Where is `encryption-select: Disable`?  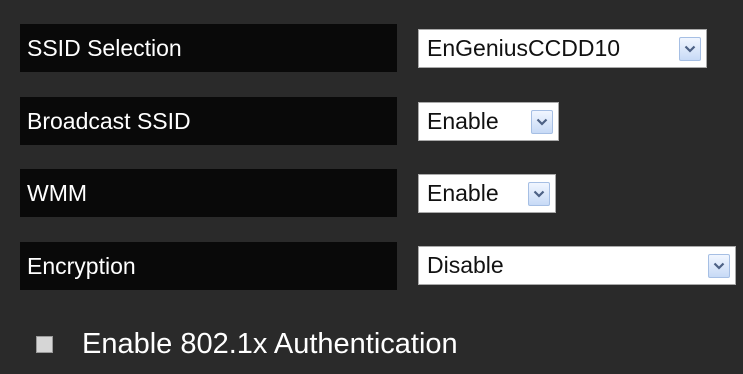
encryption-select: Disable is located at coordinates (577, 265).